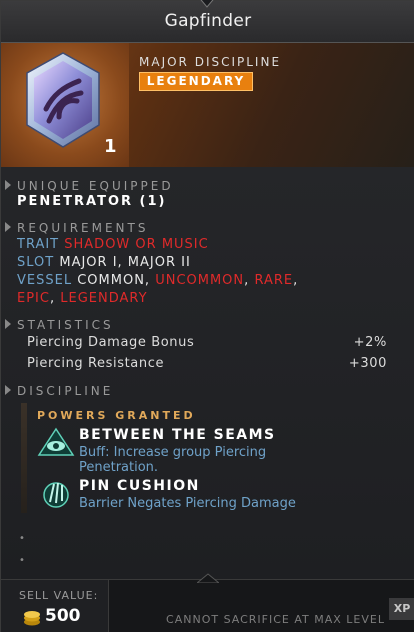  Describe the element at coordinates (207, 363) in the screenshot. I see `stat-row: Piercing Resistance +300` at that location.